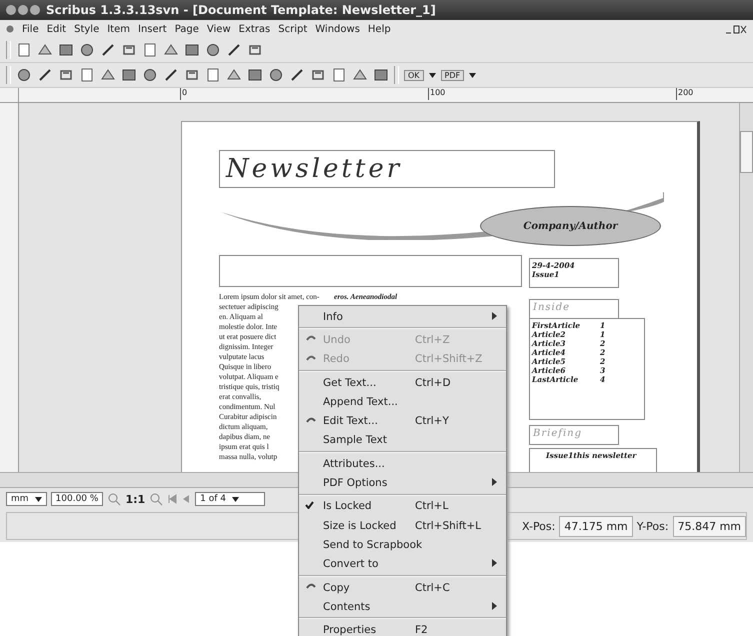 This screenshot has width=753, height=636. Describe the element at coordinates (309, 505) in the screenshot. I see `check-icon` at that location.